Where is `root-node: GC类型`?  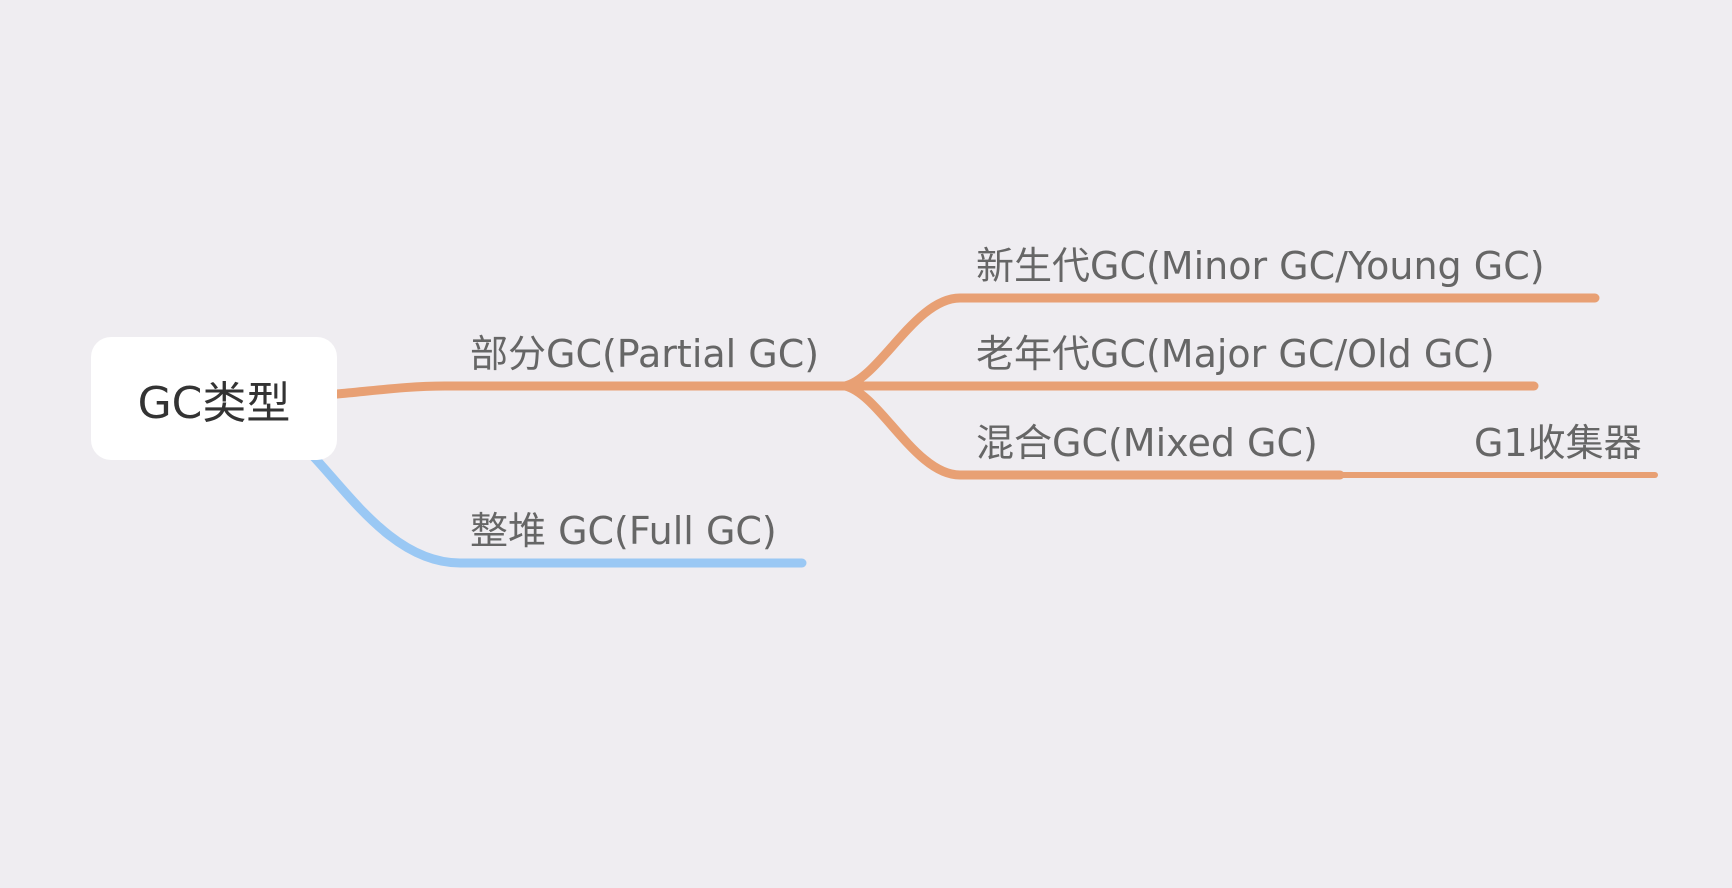
root-node: GC类型 is located at coordinates (214, 398).